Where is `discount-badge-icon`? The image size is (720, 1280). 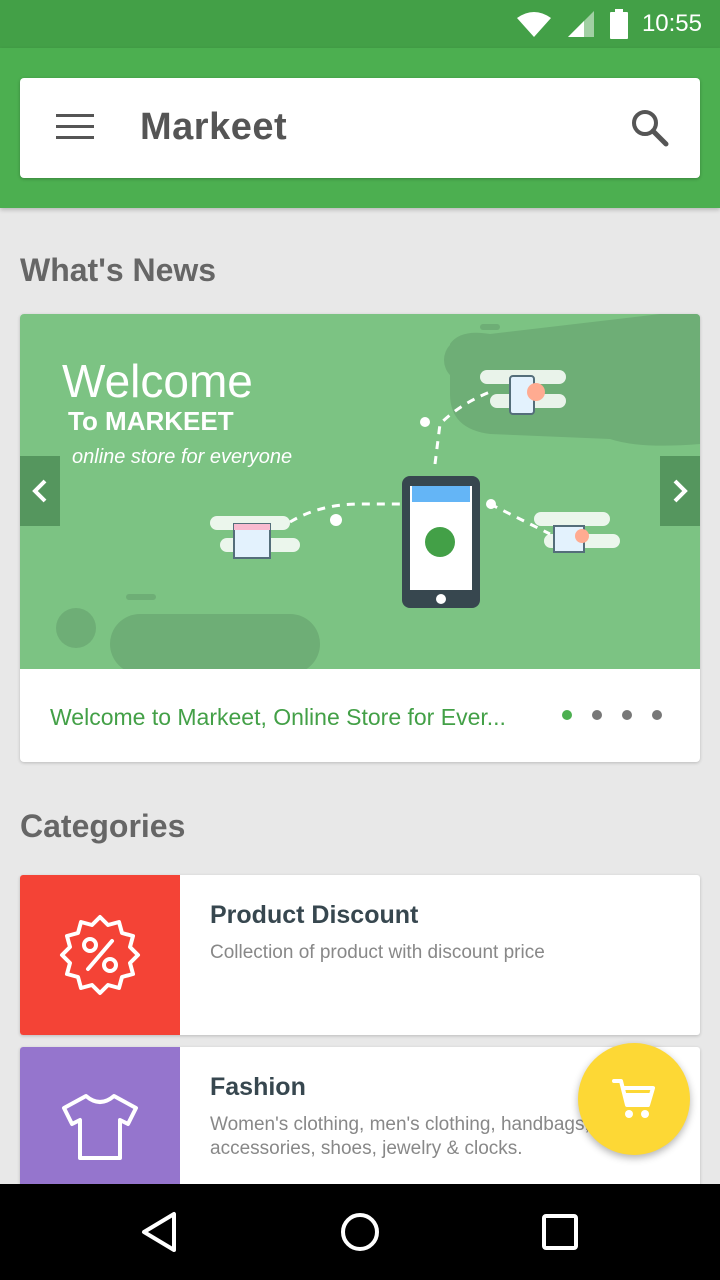 discount-badge-icon is located at coordinates (100, 955).